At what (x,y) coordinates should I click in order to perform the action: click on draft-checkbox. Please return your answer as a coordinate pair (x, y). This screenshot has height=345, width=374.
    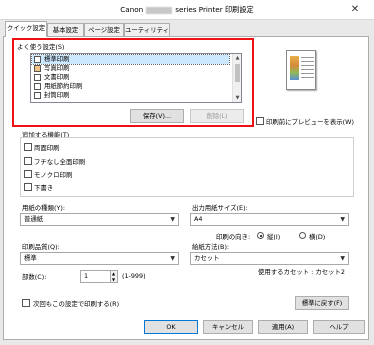
    Looking at the image, I should click on (28, 187).